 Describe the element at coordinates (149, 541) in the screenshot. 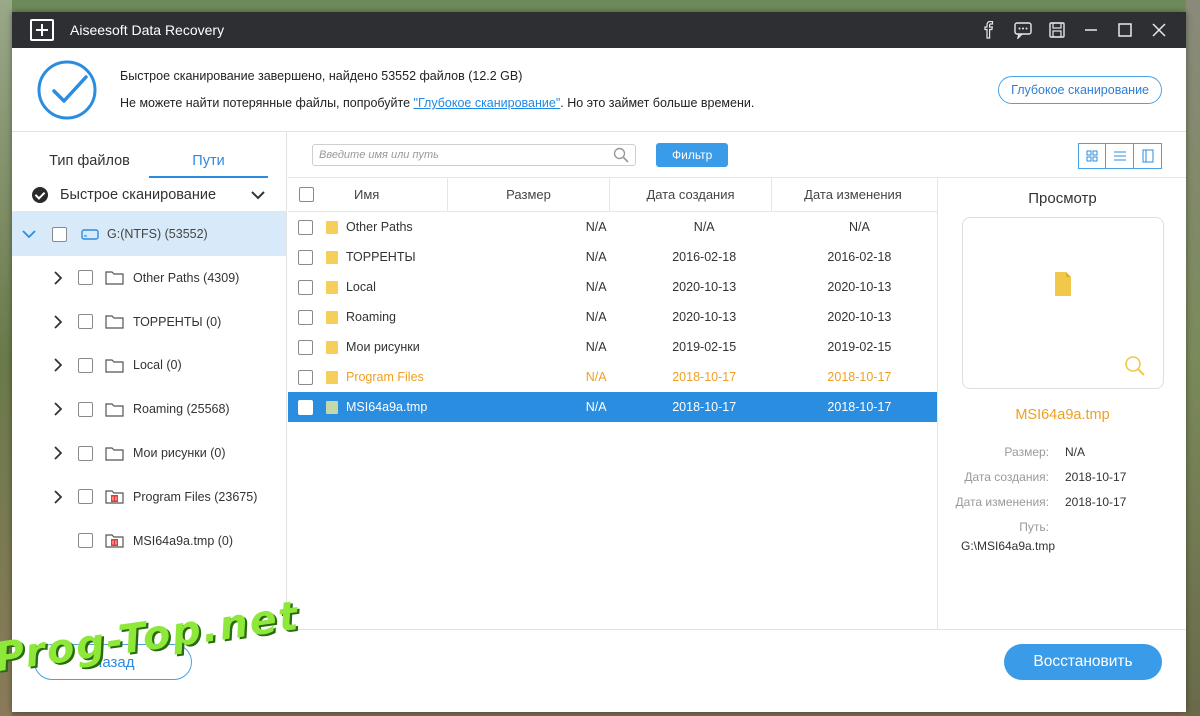

I see `tree-item: MSI64a9a.tmp (0)` at that location.